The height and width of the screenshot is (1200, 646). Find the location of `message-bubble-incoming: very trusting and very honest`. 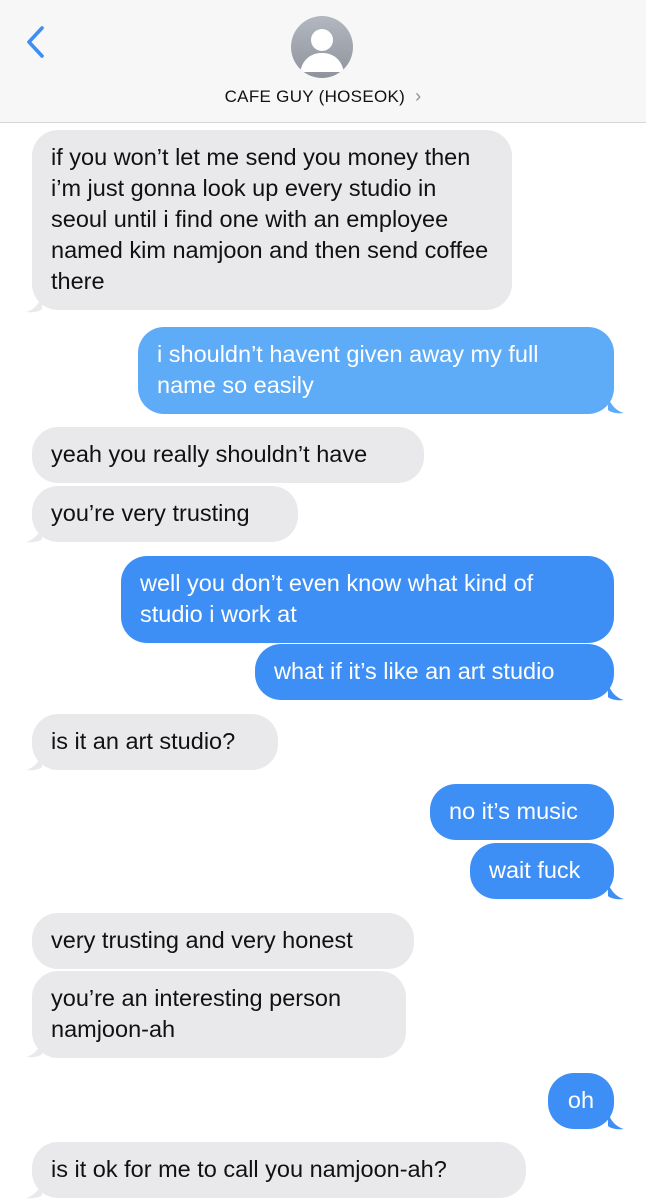

message-bubble-incoming: very trusting and very honest is located at coordinates (223, 941).